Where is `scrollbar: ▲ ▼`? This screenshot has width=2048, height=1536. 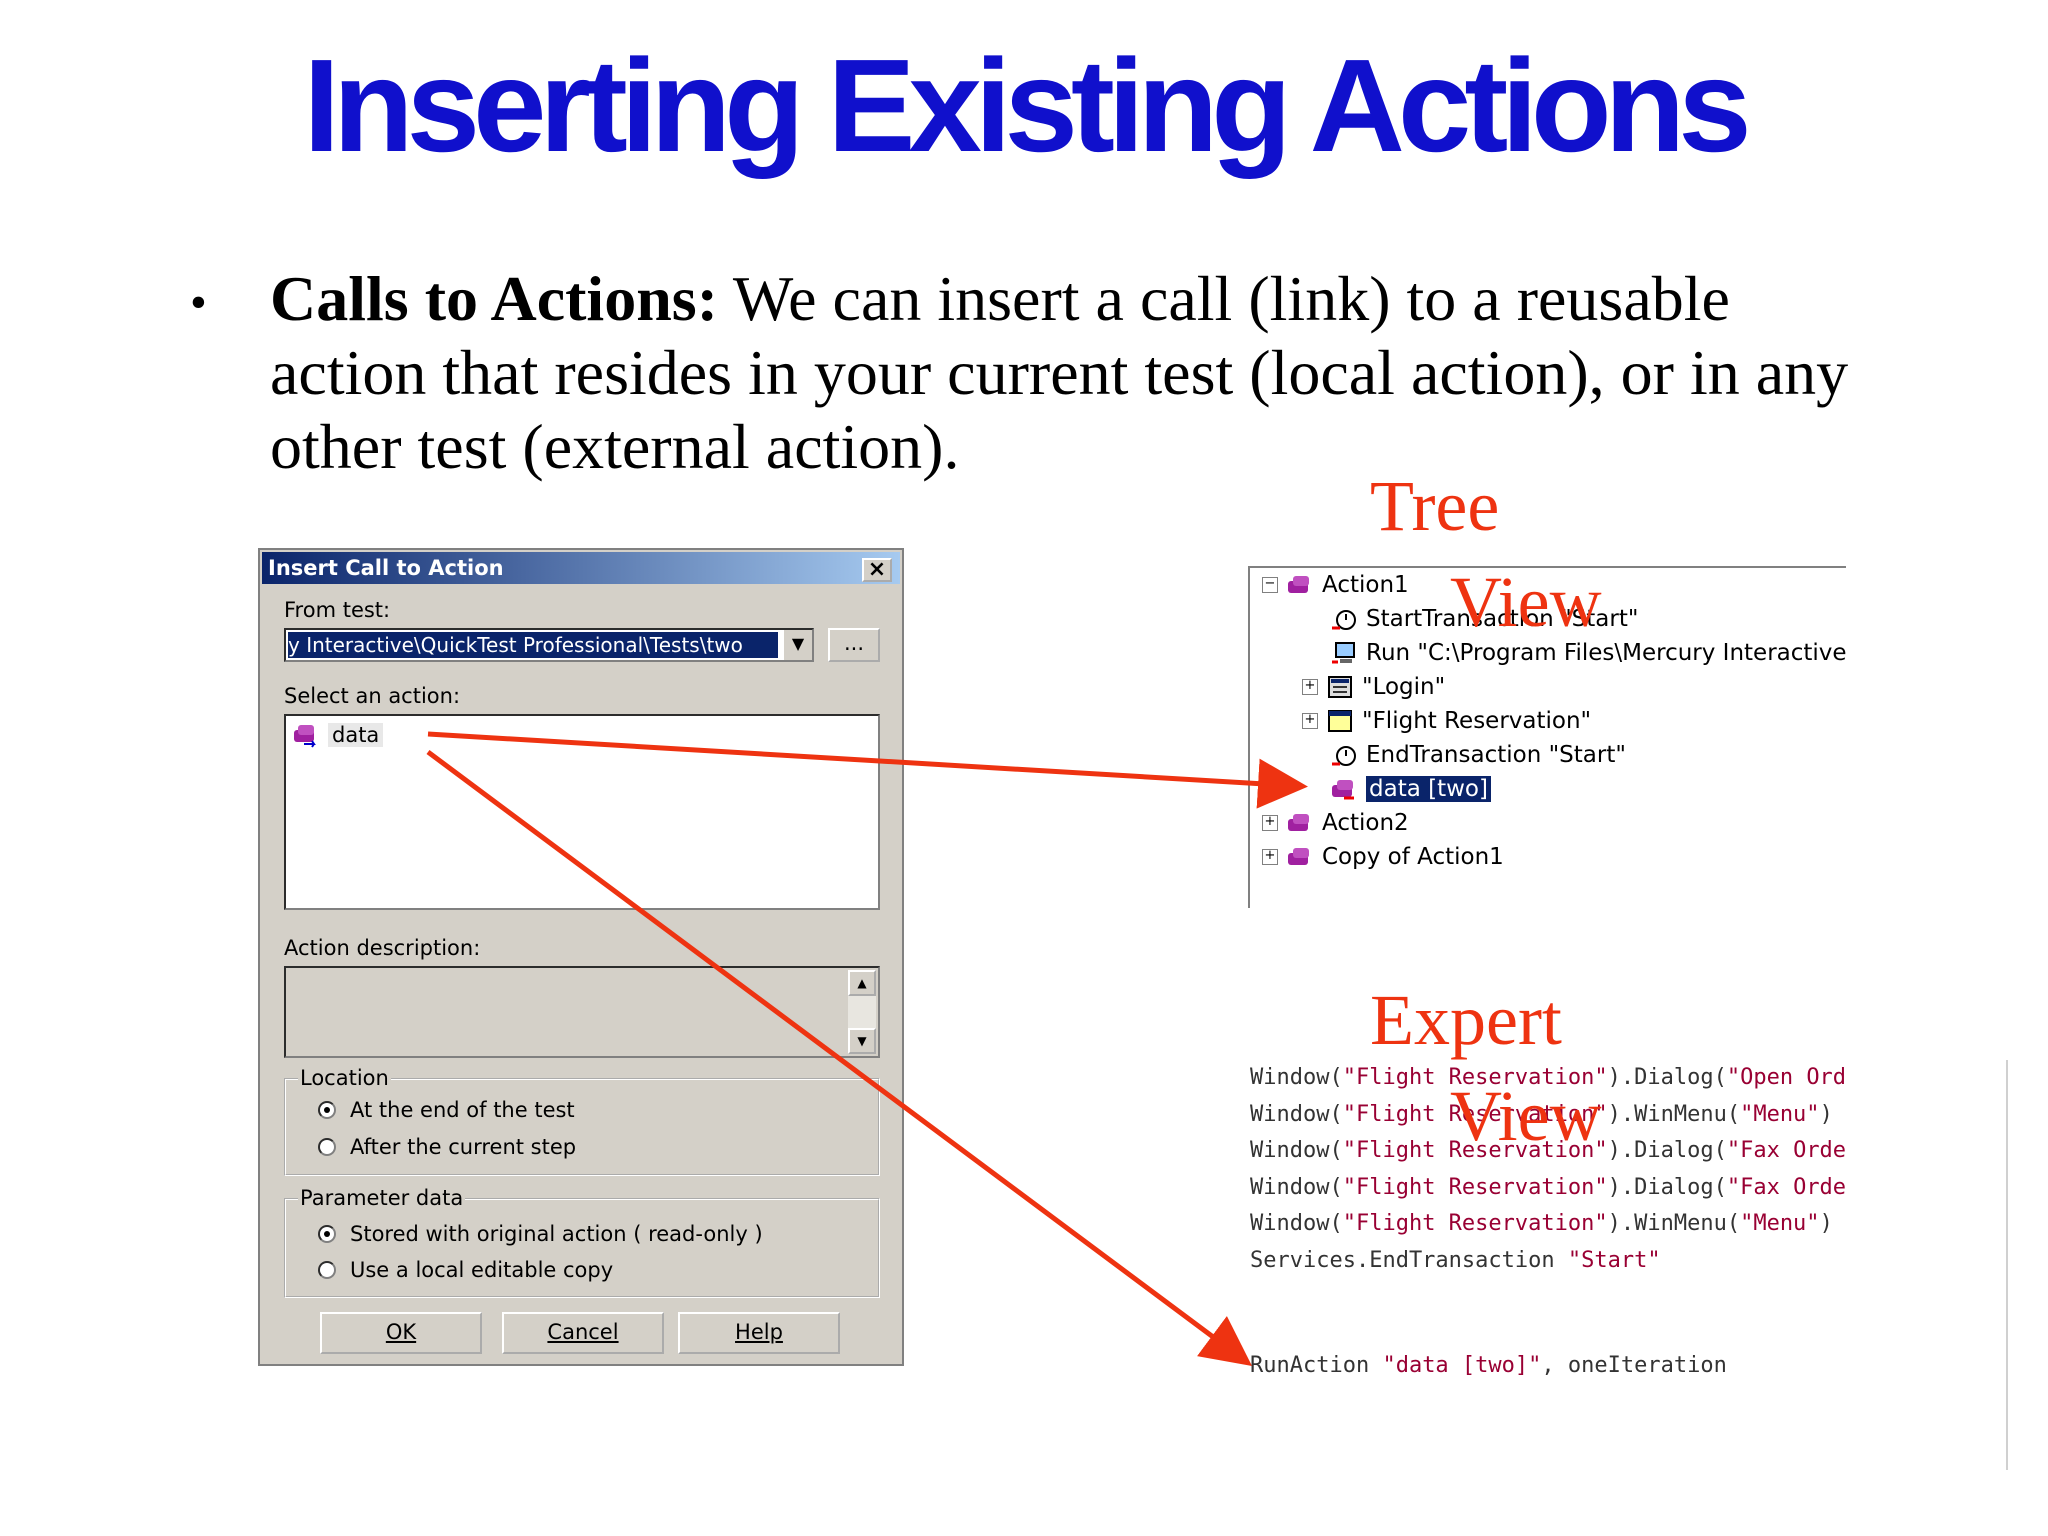
scrollbar: ▲ ▼ is located at coordinates (862, 1012).